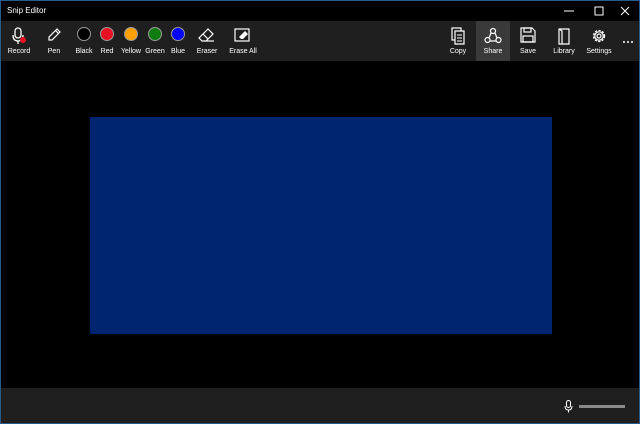 Image resolution: width=640 pixels, height=424 pixels. I want to click on share-label: Share, so click(493, 51).